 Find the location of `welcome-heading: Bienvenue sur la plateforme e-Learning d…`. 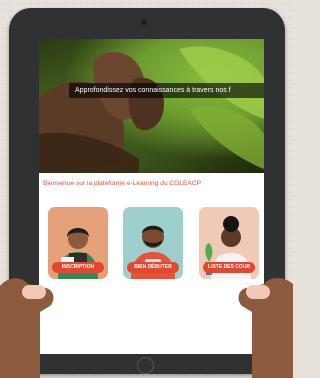

welcome-heading: Bienvenue sur la plateforme e-Learning d… is located at coordinates (122, 183).